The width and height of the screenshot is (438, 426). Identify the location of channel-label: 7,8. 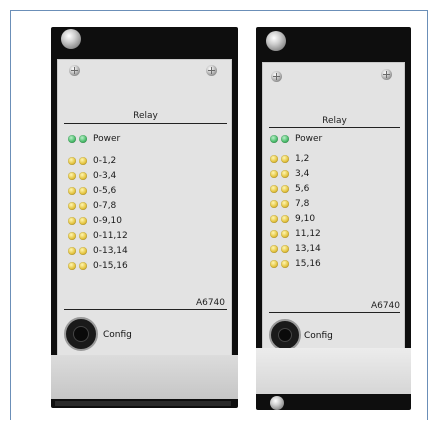
(302, 204).